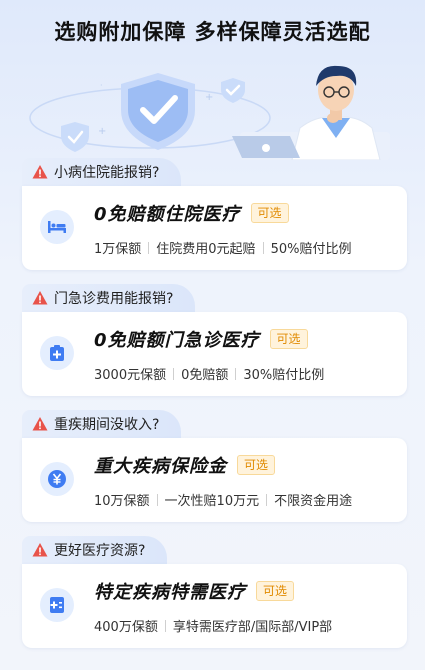  I want to click on coverage-title: 特定疾病特需医疗, so click(170, 592).